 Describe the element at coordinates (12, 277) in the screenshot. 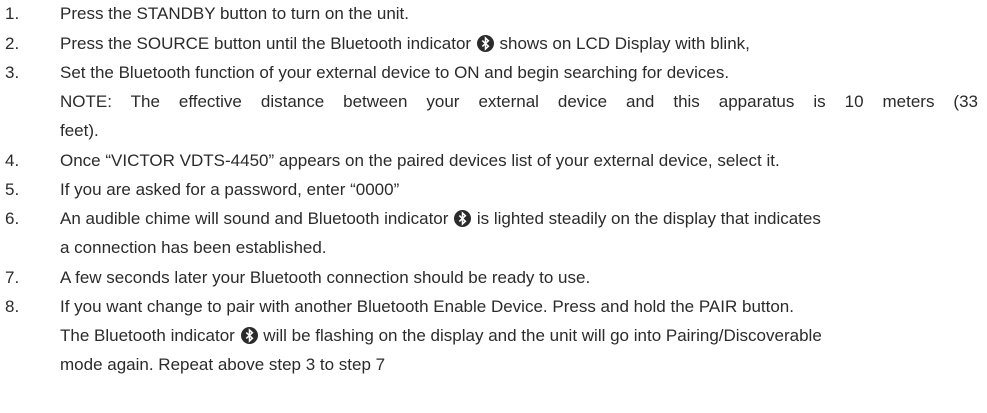

I see `step-number: 7.` at that location.